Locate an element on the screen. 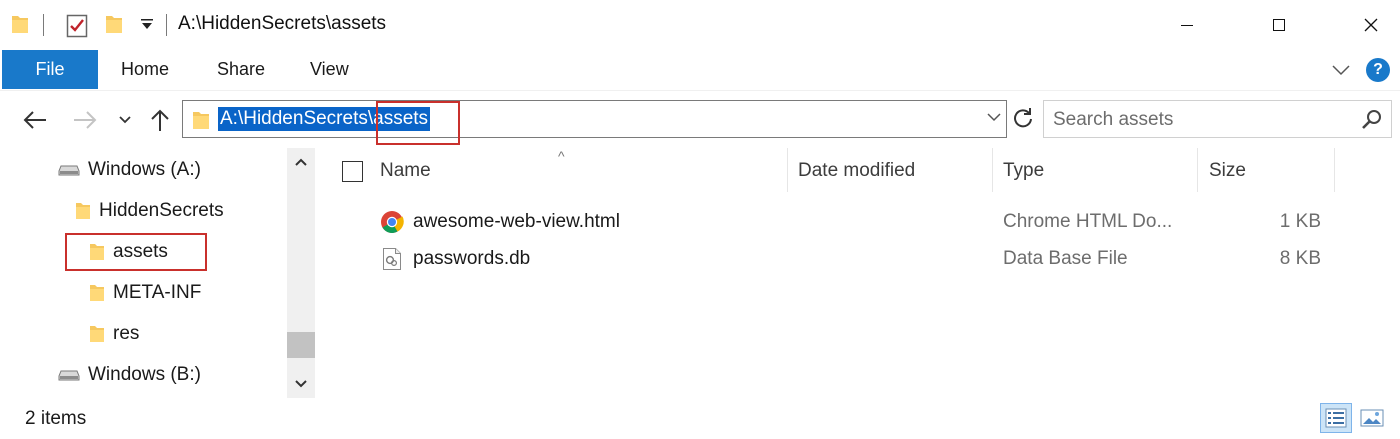 This screenshot has height=439, width=1400. details-view-button is located at coordinates (1336, 418).